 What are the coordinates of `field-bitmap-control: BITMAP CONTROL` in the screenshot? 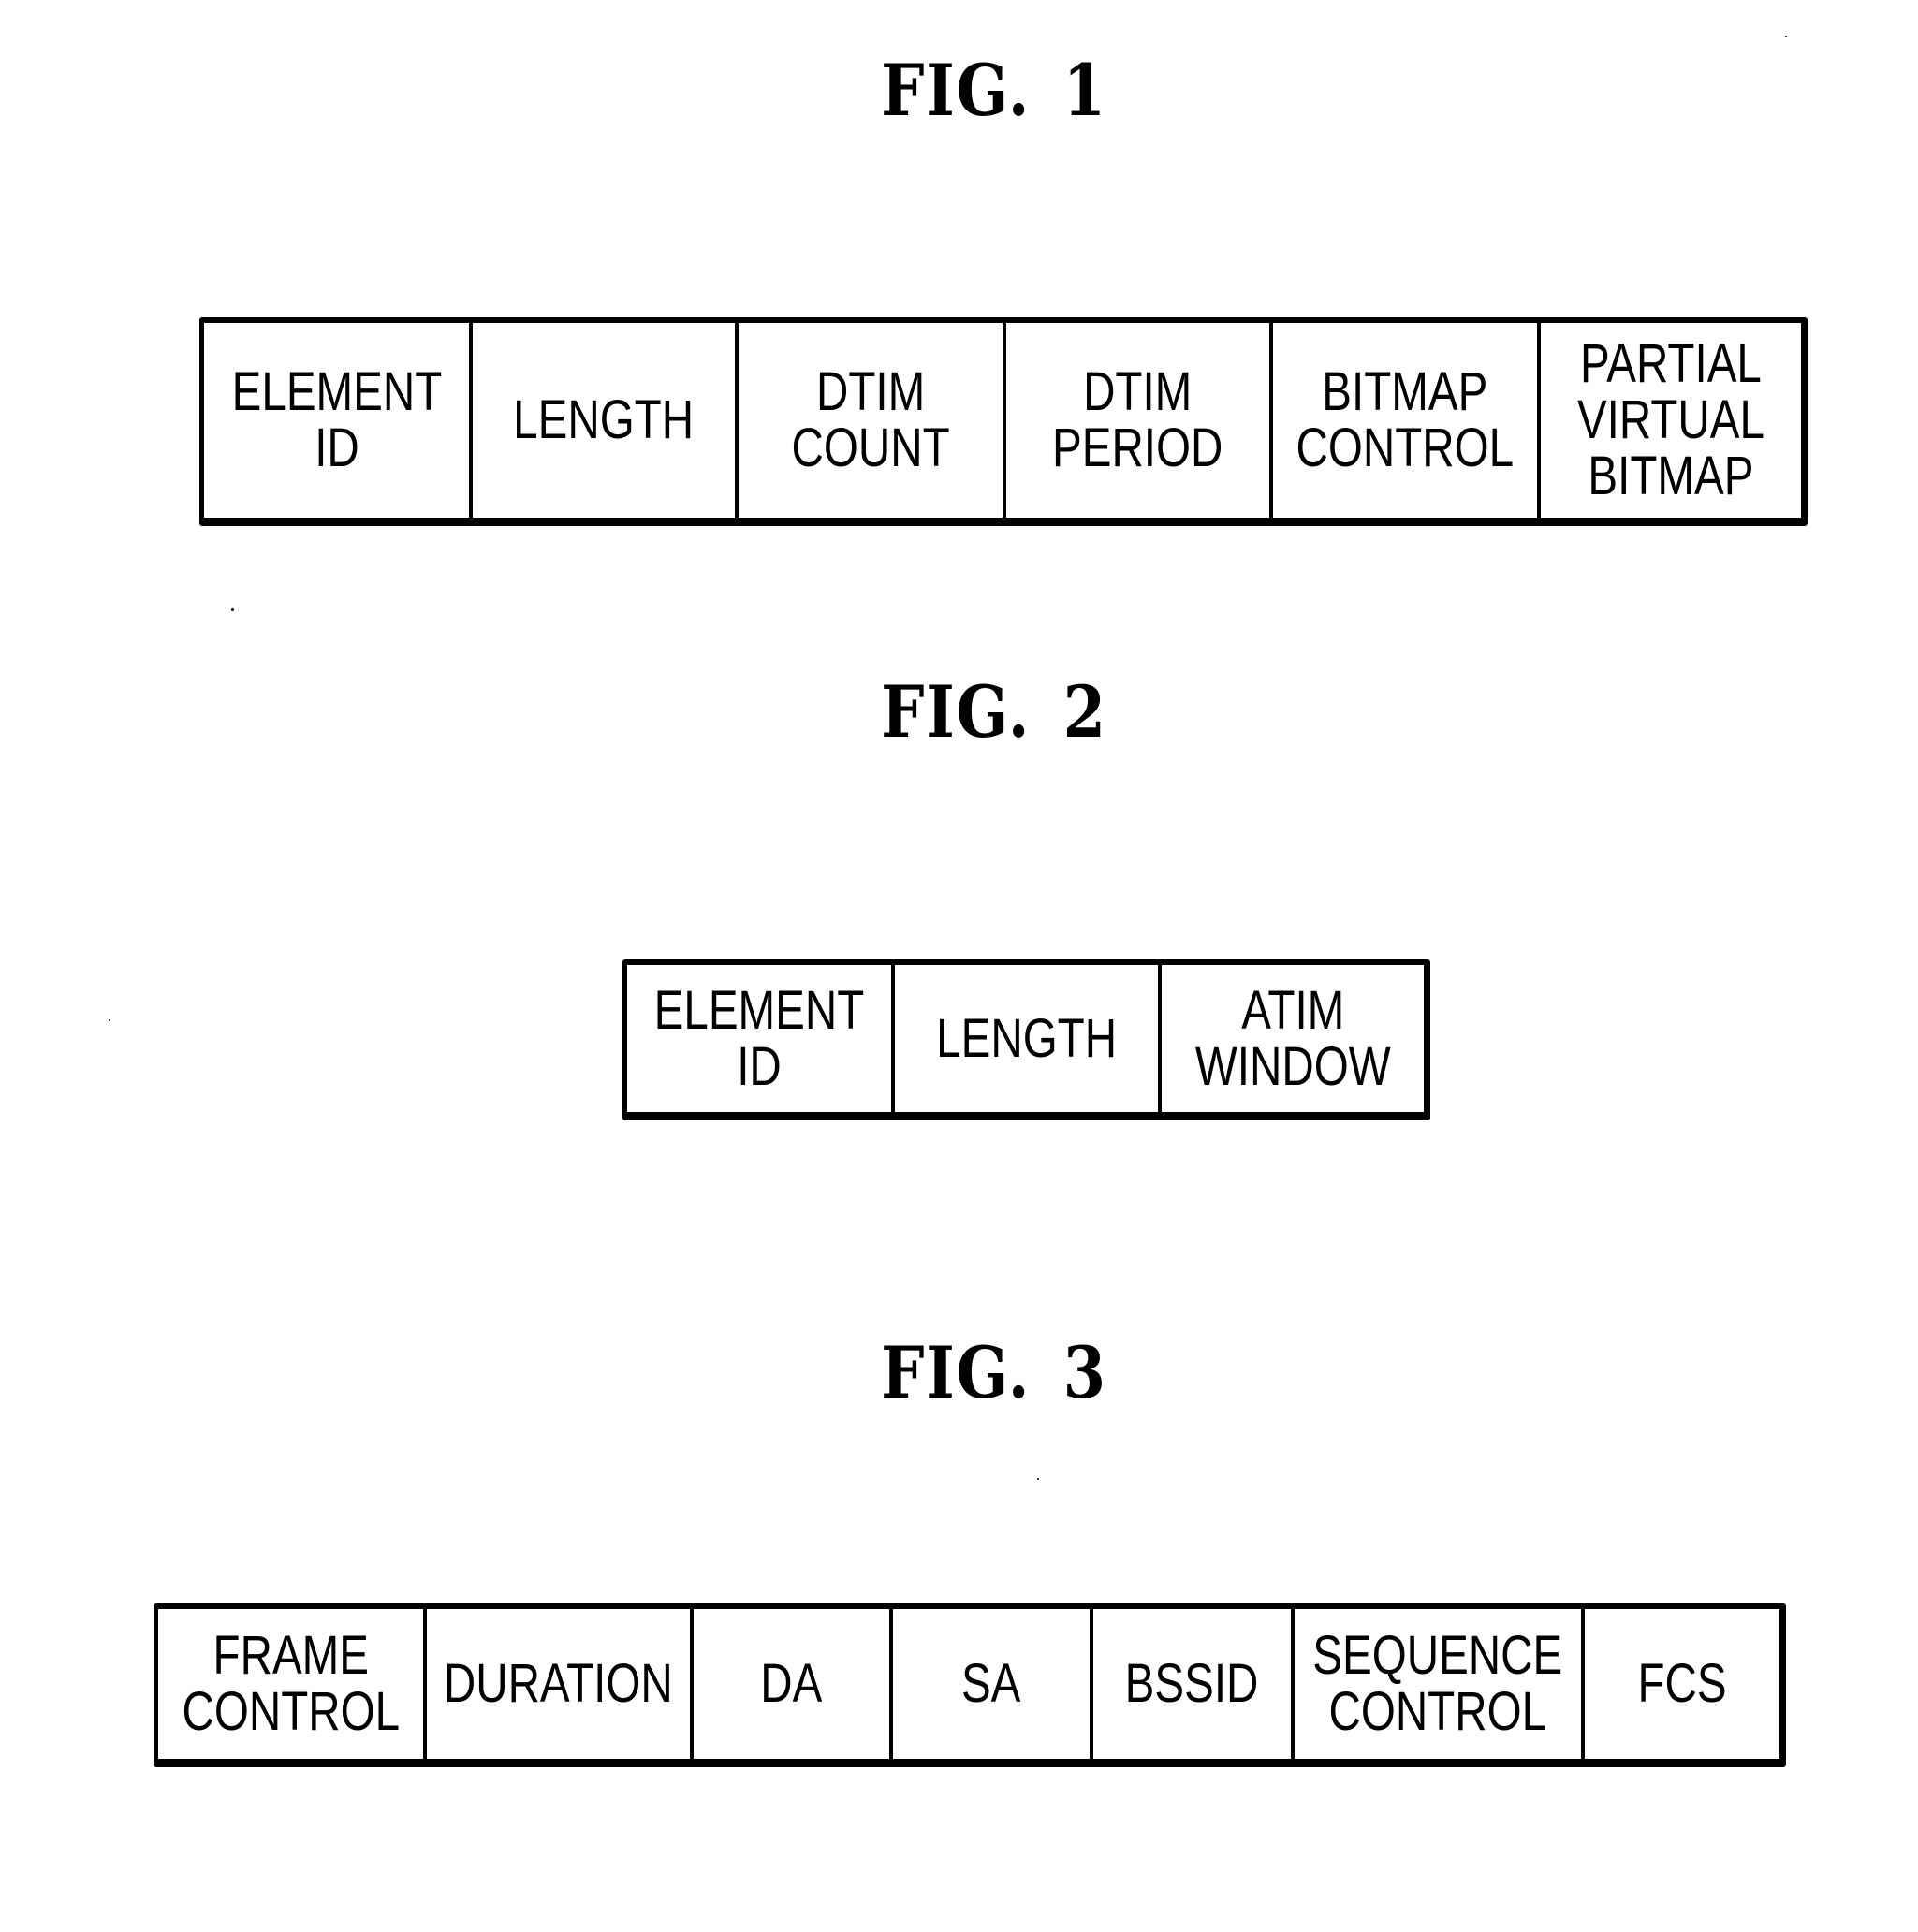 It's located at (1407, 420).